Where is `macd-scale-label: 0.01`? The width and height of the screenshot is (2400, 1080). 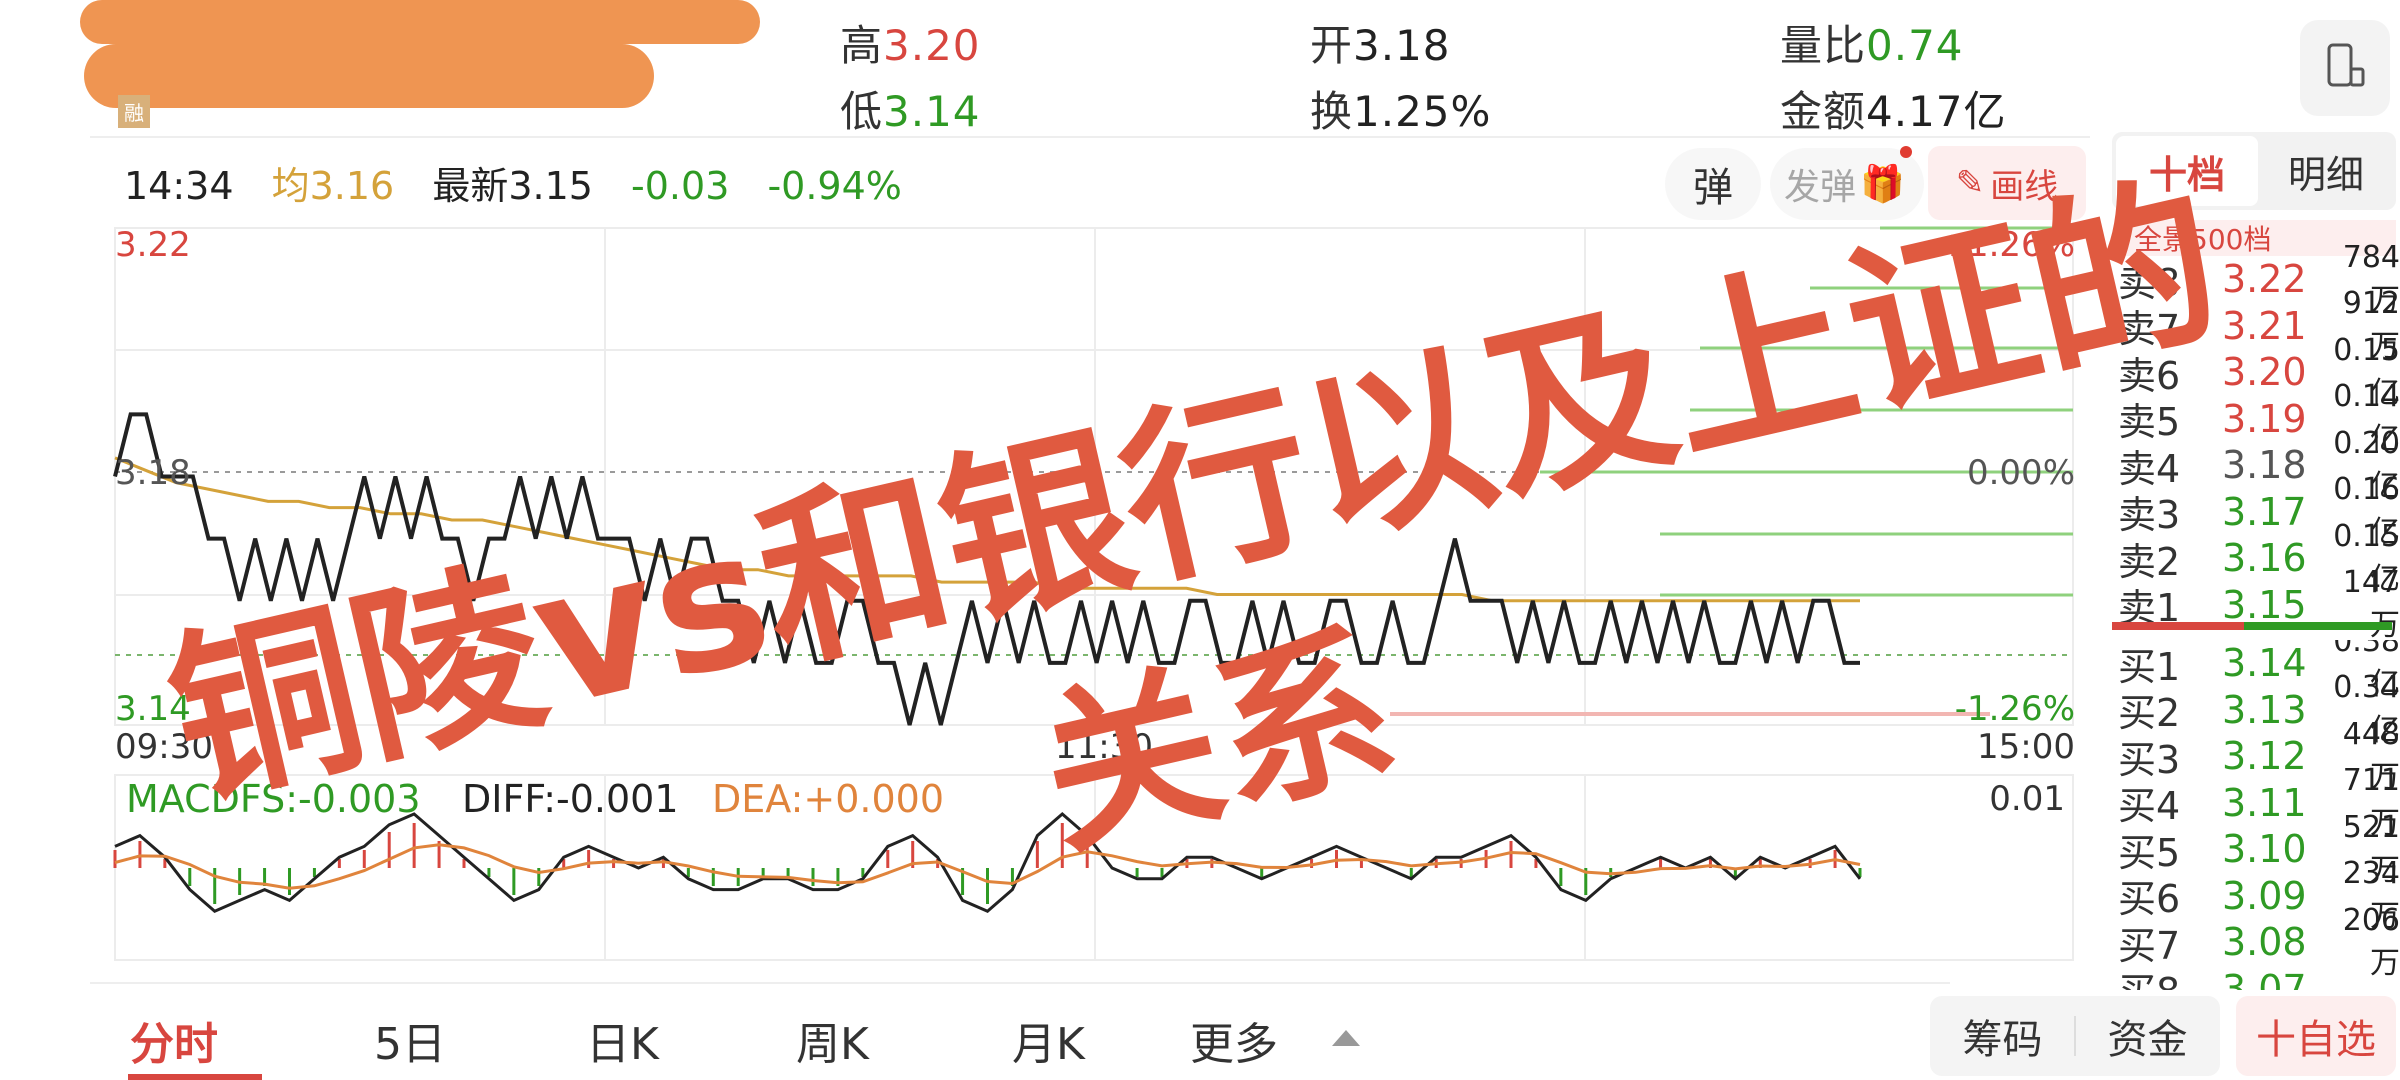 macd-scale-label: 0.01 is located at coordinates (2027, 799).